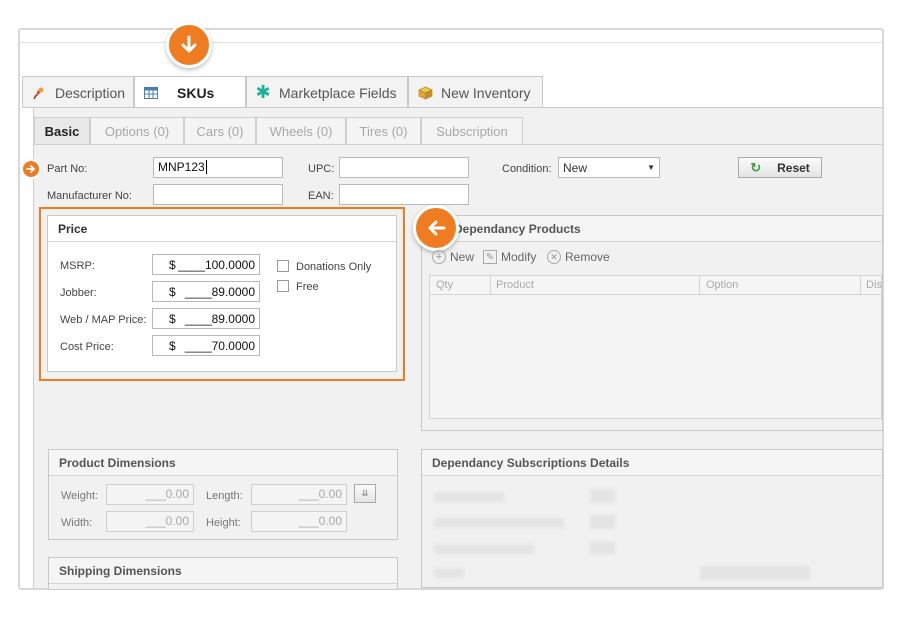 This screenshot has width=900, height=620. Describe the element at coordinates (224, 496) in the screenshot. I see `length-label: Length:` at that location.